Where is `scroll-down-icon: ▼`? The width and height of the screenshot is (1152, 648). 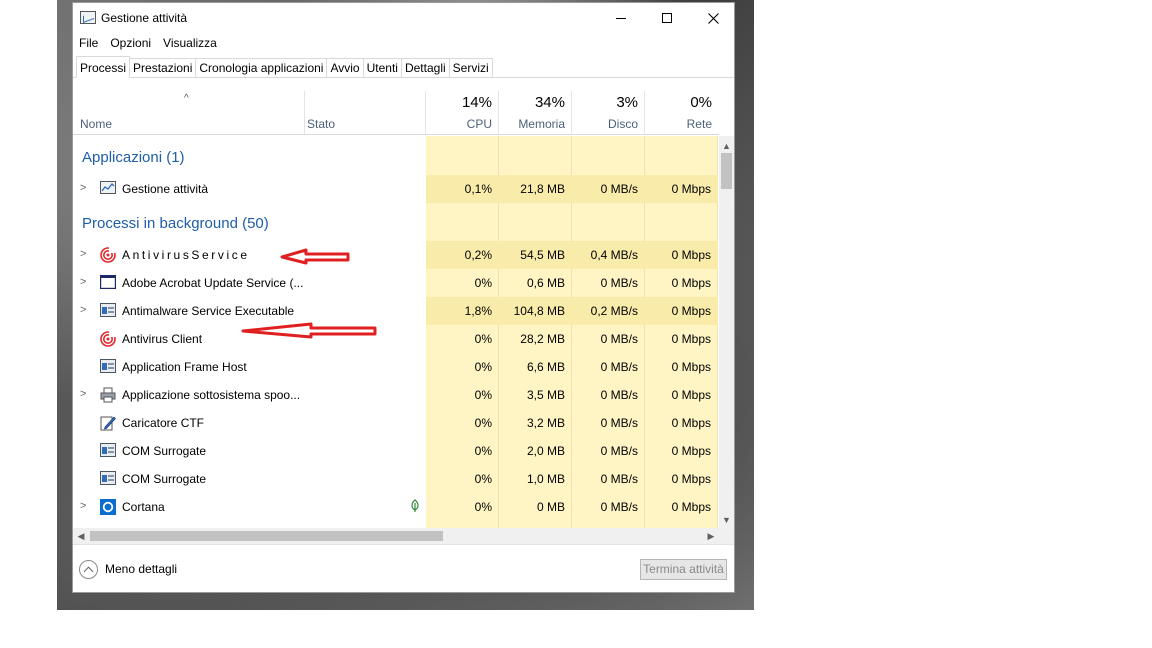 scroll-down-icon: ▼ is located at coordinates (726, 520).